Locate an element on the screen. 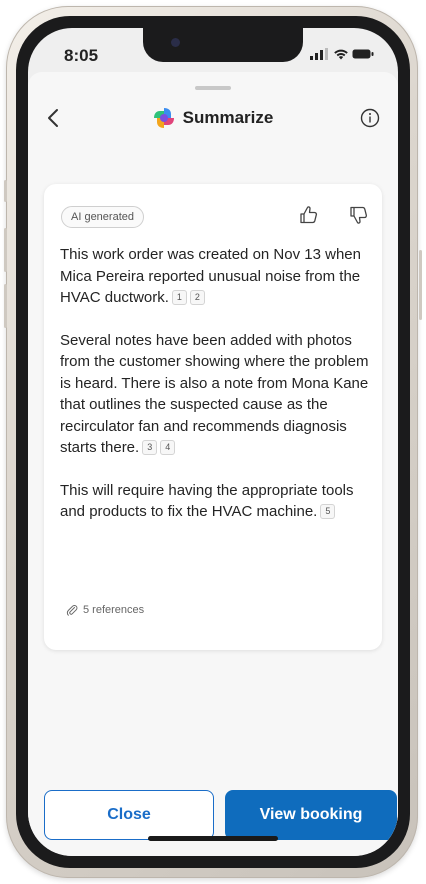 The image size is (426, 884). status-bar: 8:05 is located at coordinates (213, 53).